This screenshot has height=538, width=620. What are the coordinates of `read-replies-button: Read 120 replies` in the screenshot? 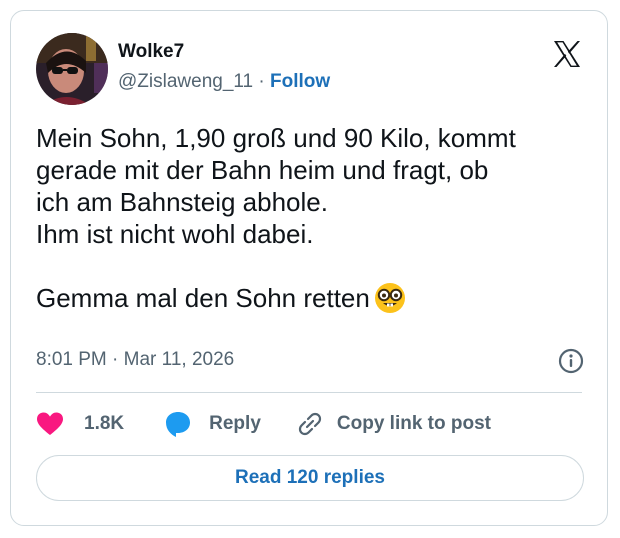 It's located at (310, 478).